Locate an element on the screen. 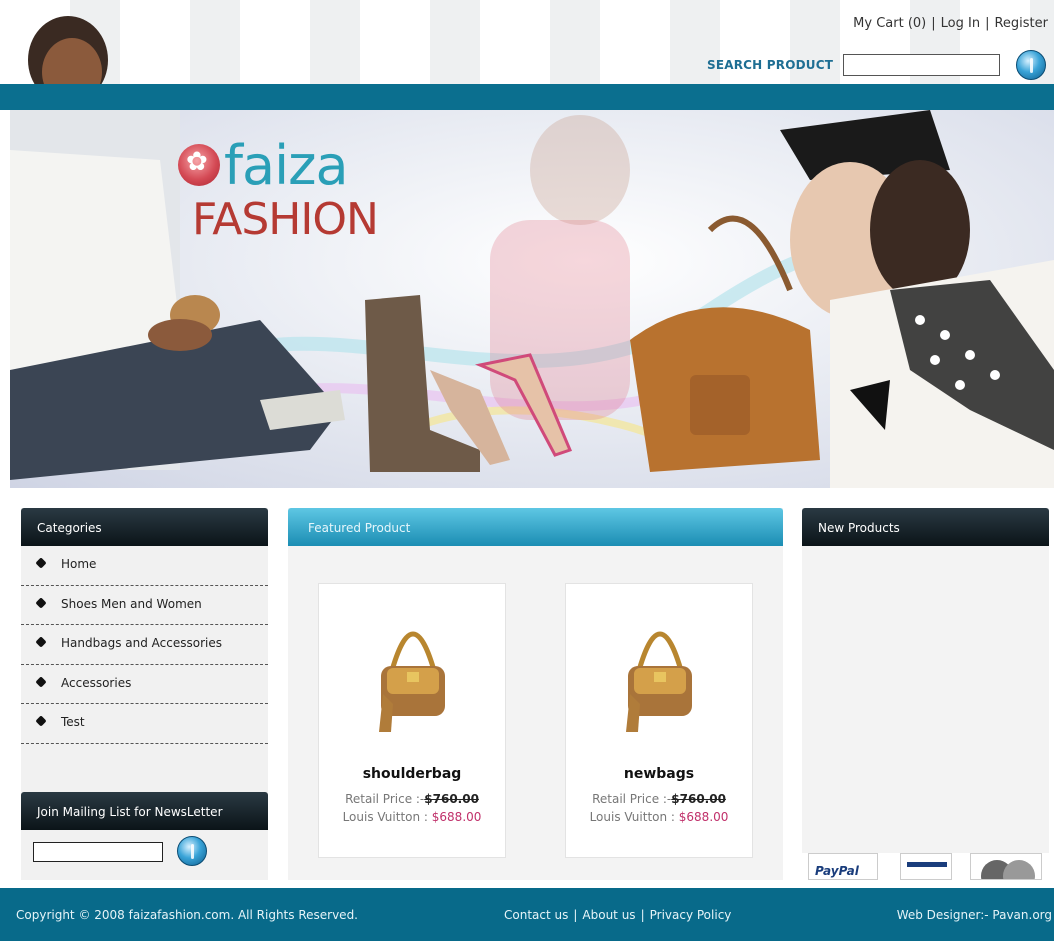  visa-logo is located at coordinates (926, 866).